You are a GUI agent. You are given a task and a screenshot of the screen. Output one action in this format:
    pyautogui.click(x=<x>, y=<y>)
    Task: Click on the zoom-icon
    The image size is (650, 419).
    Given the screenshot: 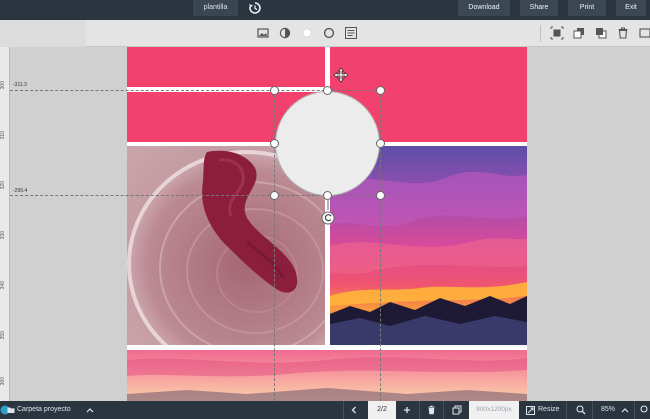 What is the action you would take?
    pyautogui.click(x=581, y=410)
    